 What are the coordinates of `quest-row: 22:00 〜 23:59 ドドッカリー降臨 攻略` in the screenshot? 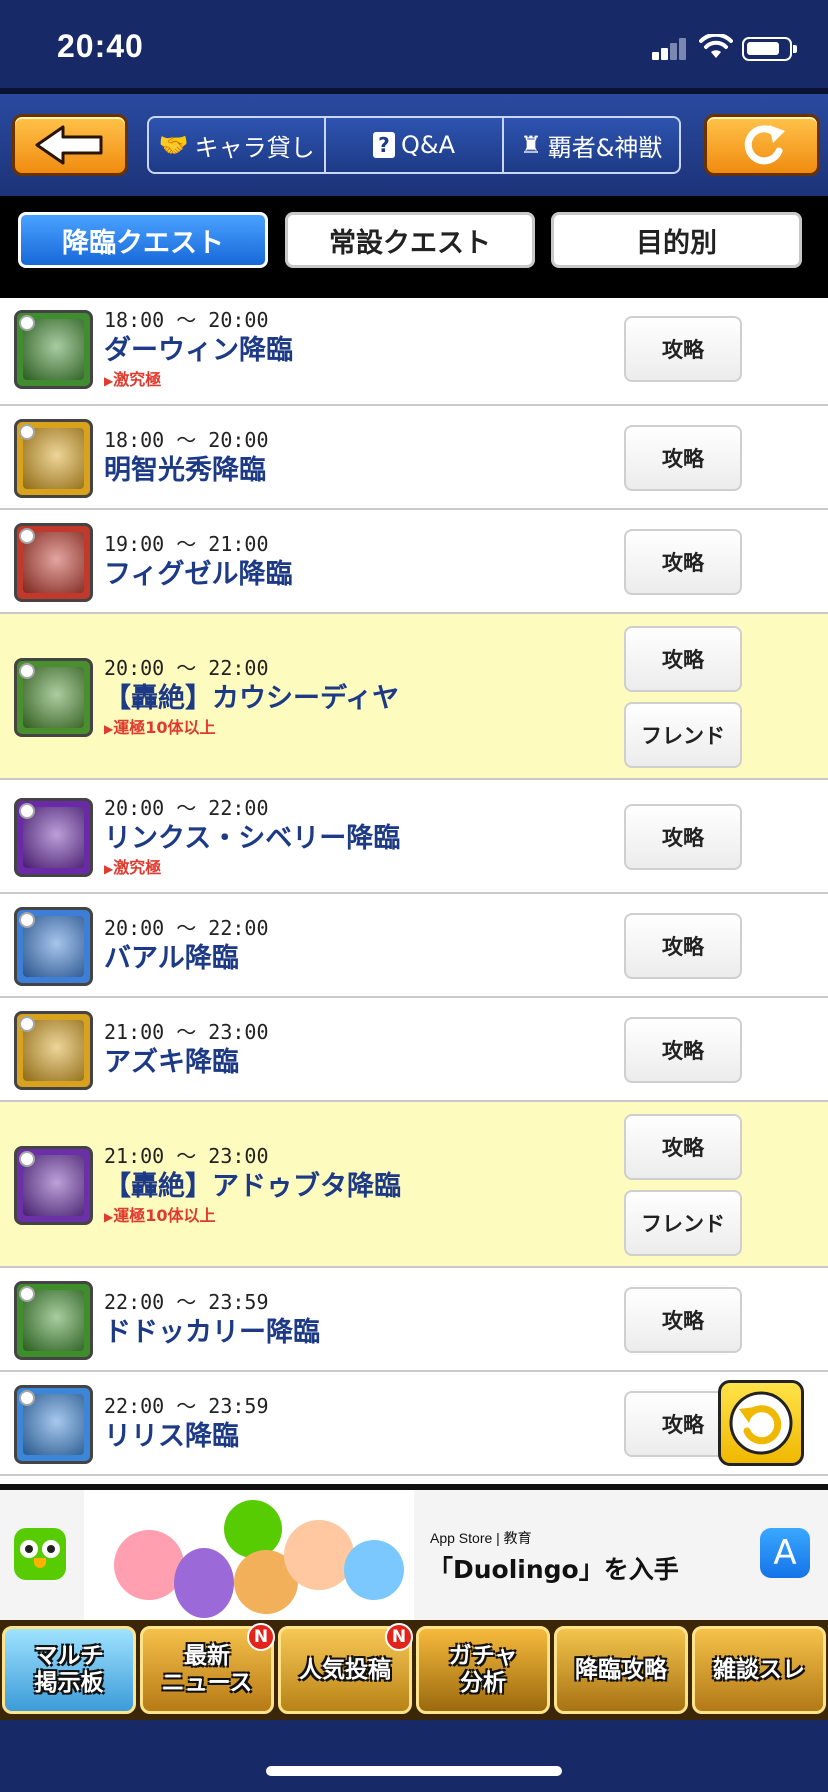 It's located at (414, 1320).